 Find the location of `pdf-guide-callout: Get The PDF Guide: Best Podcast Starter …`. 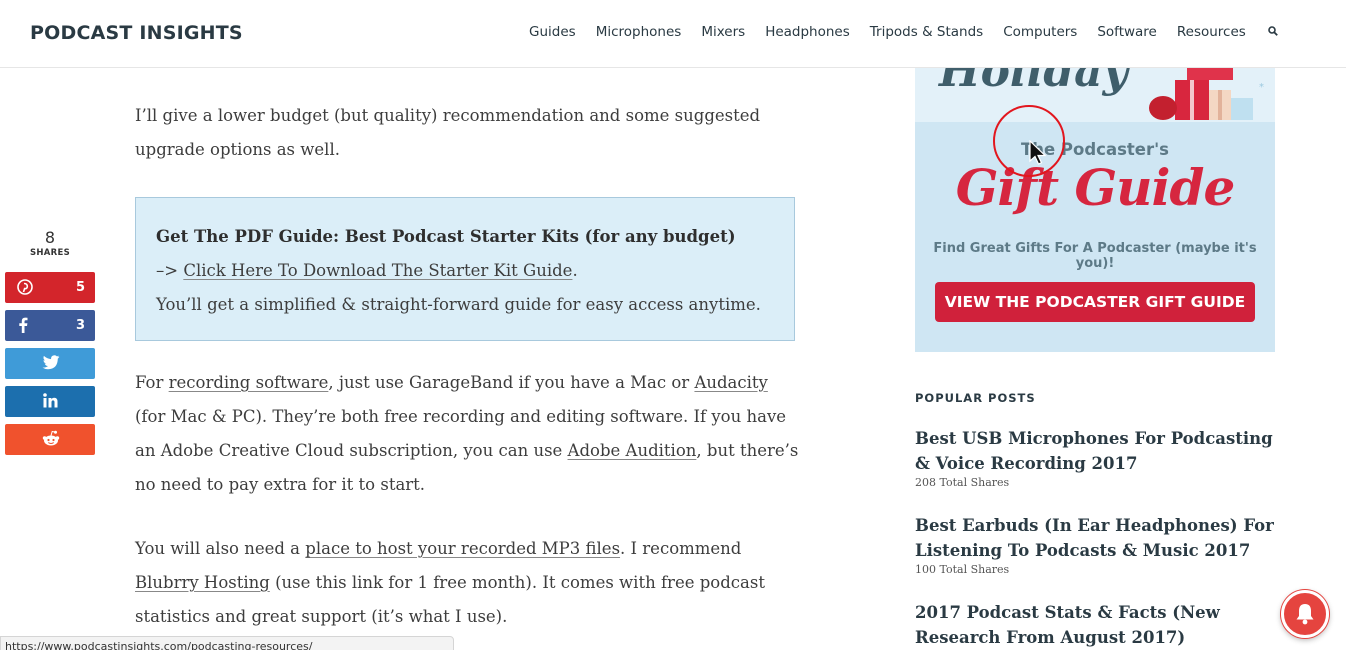

pdf-guide-callout: Get The PDF Guide: Best Podcast Starter … is located at coordinates (465, 269).